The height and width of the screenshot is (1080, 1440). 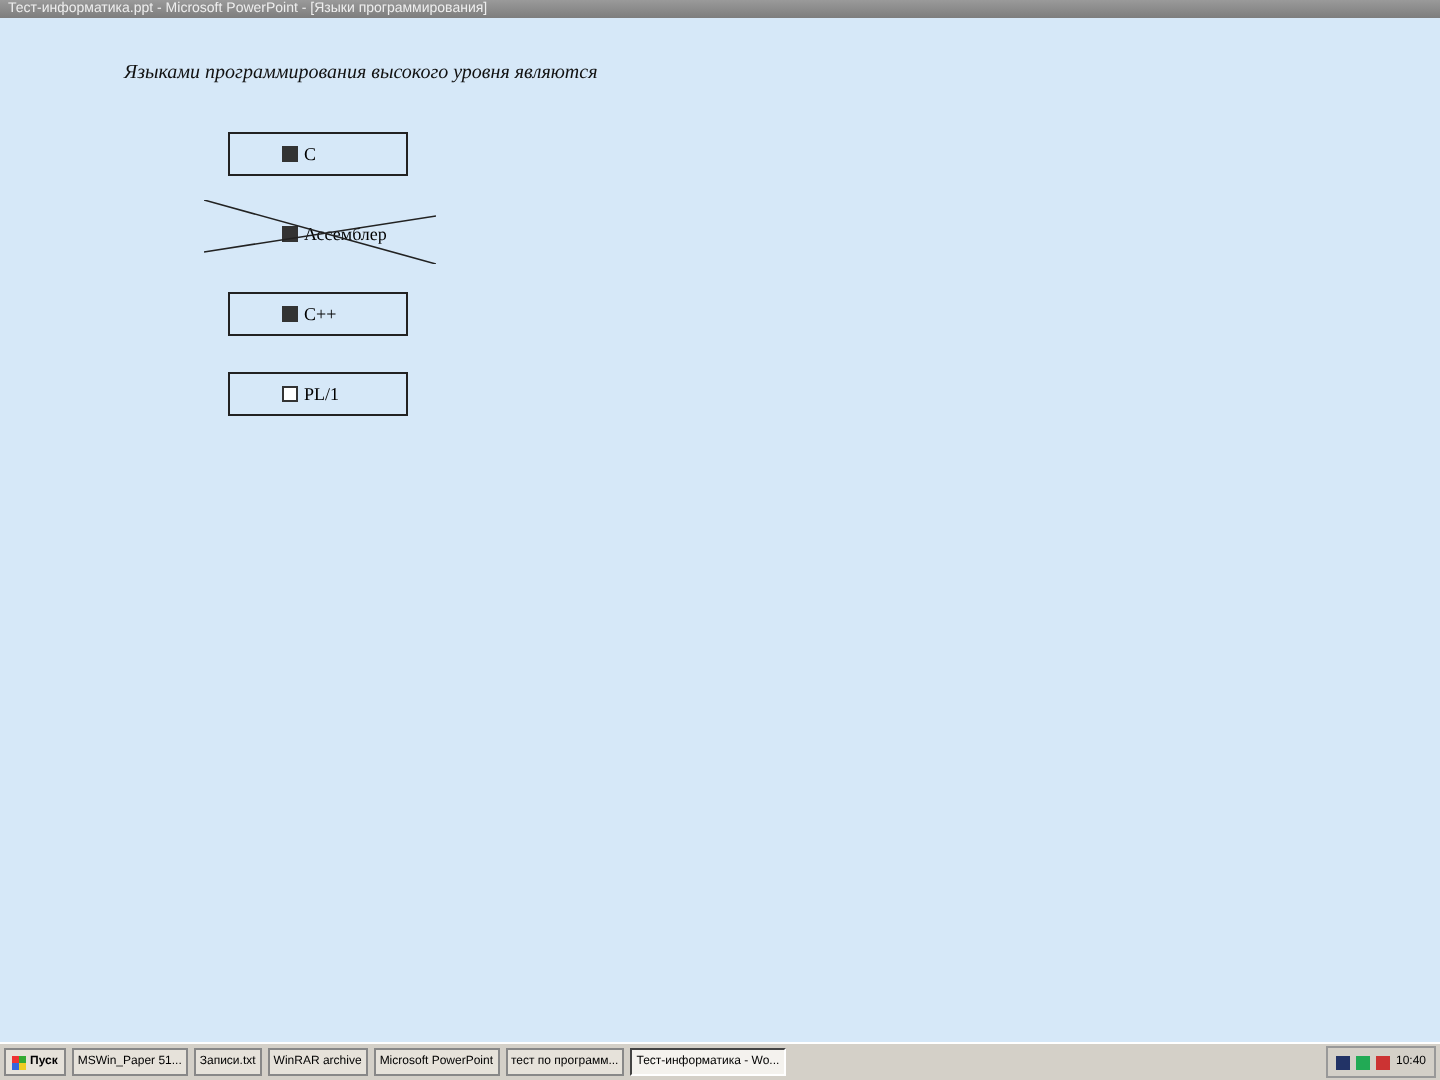 I want to click on windows-flag-icon, so click(x=19, y=1062).